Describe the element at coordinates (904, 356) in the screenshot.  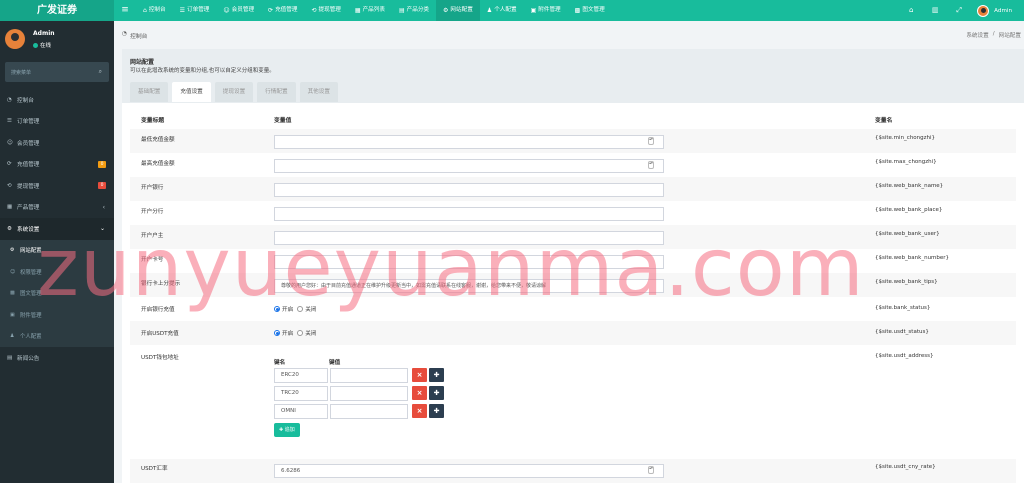
I see `row-varname: {$site.usdt_address}` at that location.